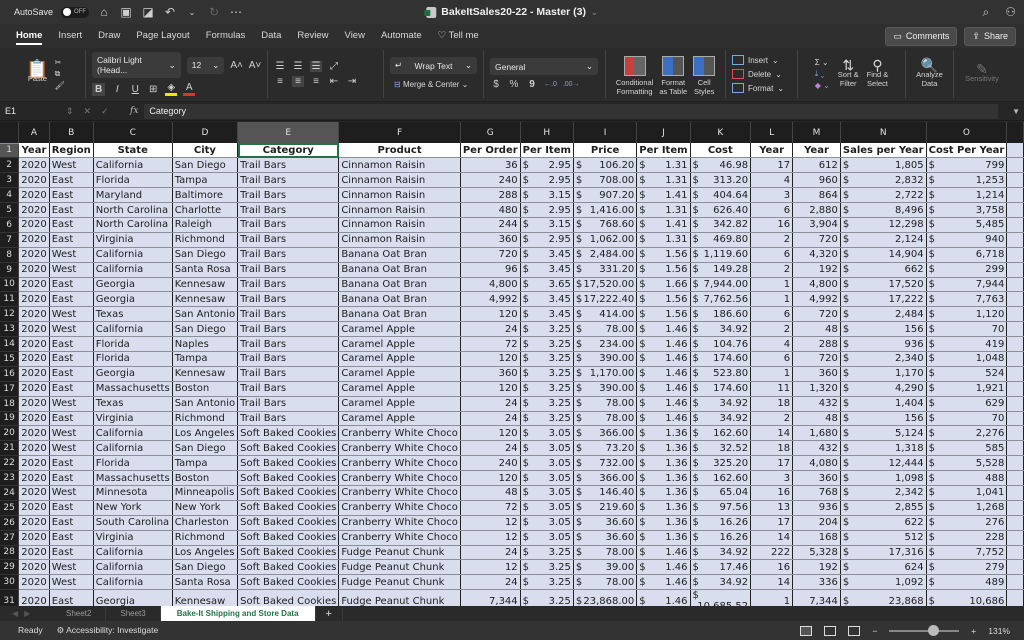 This screenshot has width=1024, height=640. I want to click on decrease-decimal-icon: .00→, so click(571, 84).